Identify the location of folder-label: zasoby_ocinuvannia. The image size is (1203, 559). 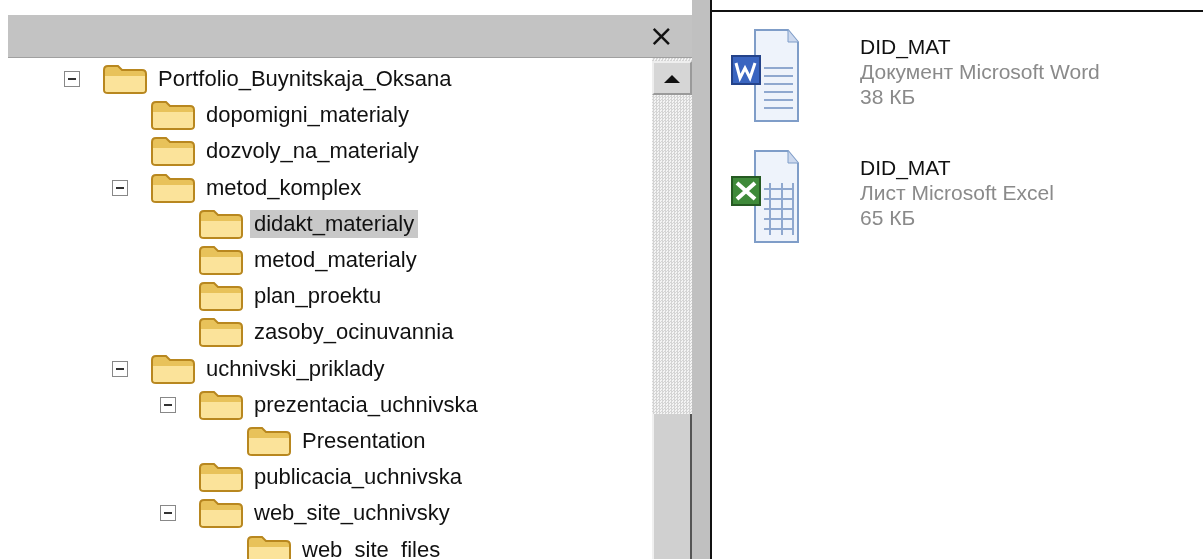
(354, 332).